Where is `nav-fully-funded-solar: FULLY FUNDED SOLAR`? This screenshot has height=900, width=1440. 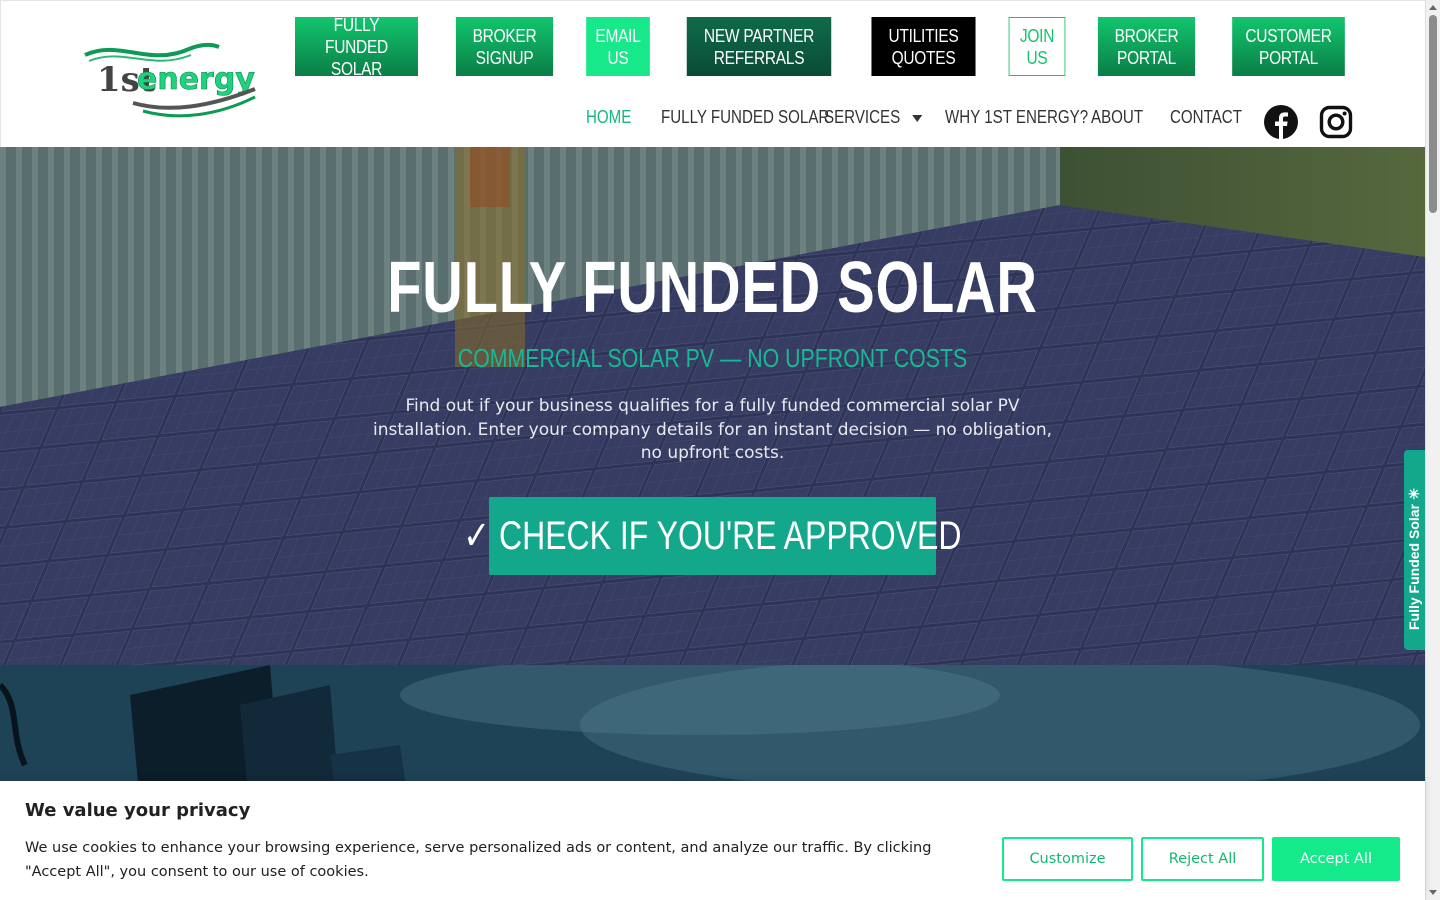
nav-fully-funded-solar: FULLY FUNDED SOLAR is located at coordinates (745, 117).